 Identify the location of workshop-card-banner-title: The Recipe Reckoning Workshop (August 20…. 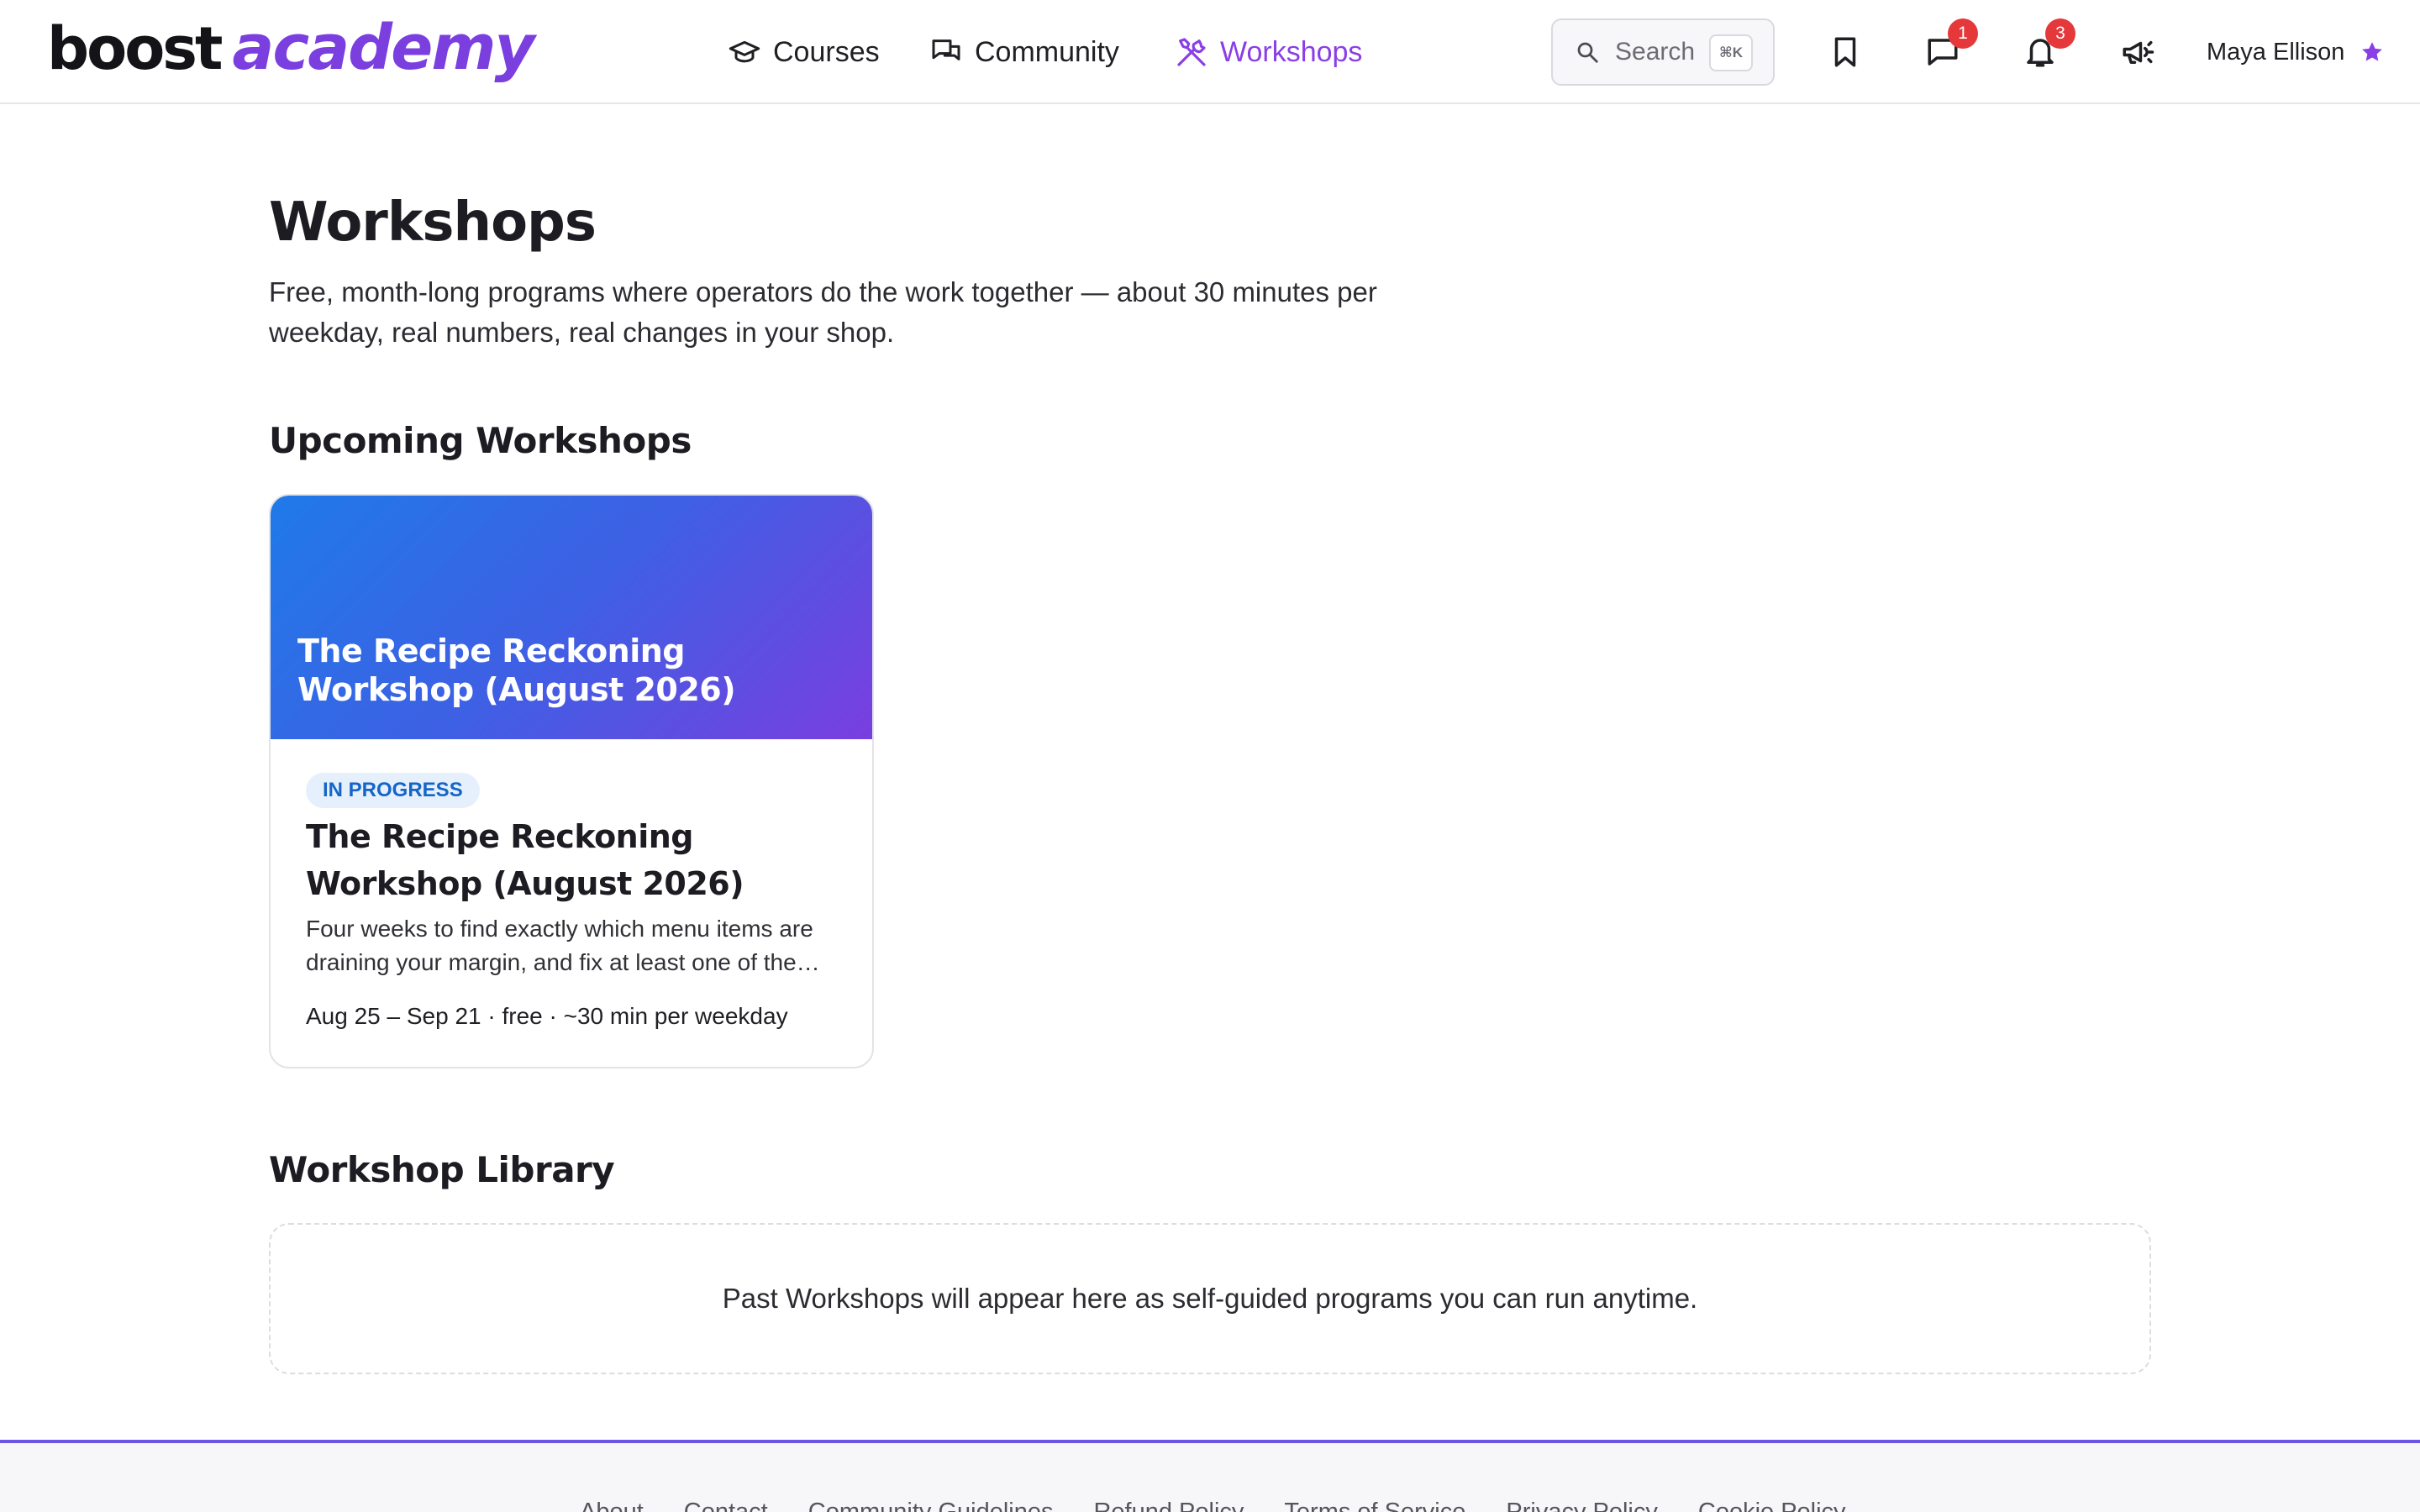
(516, 670).